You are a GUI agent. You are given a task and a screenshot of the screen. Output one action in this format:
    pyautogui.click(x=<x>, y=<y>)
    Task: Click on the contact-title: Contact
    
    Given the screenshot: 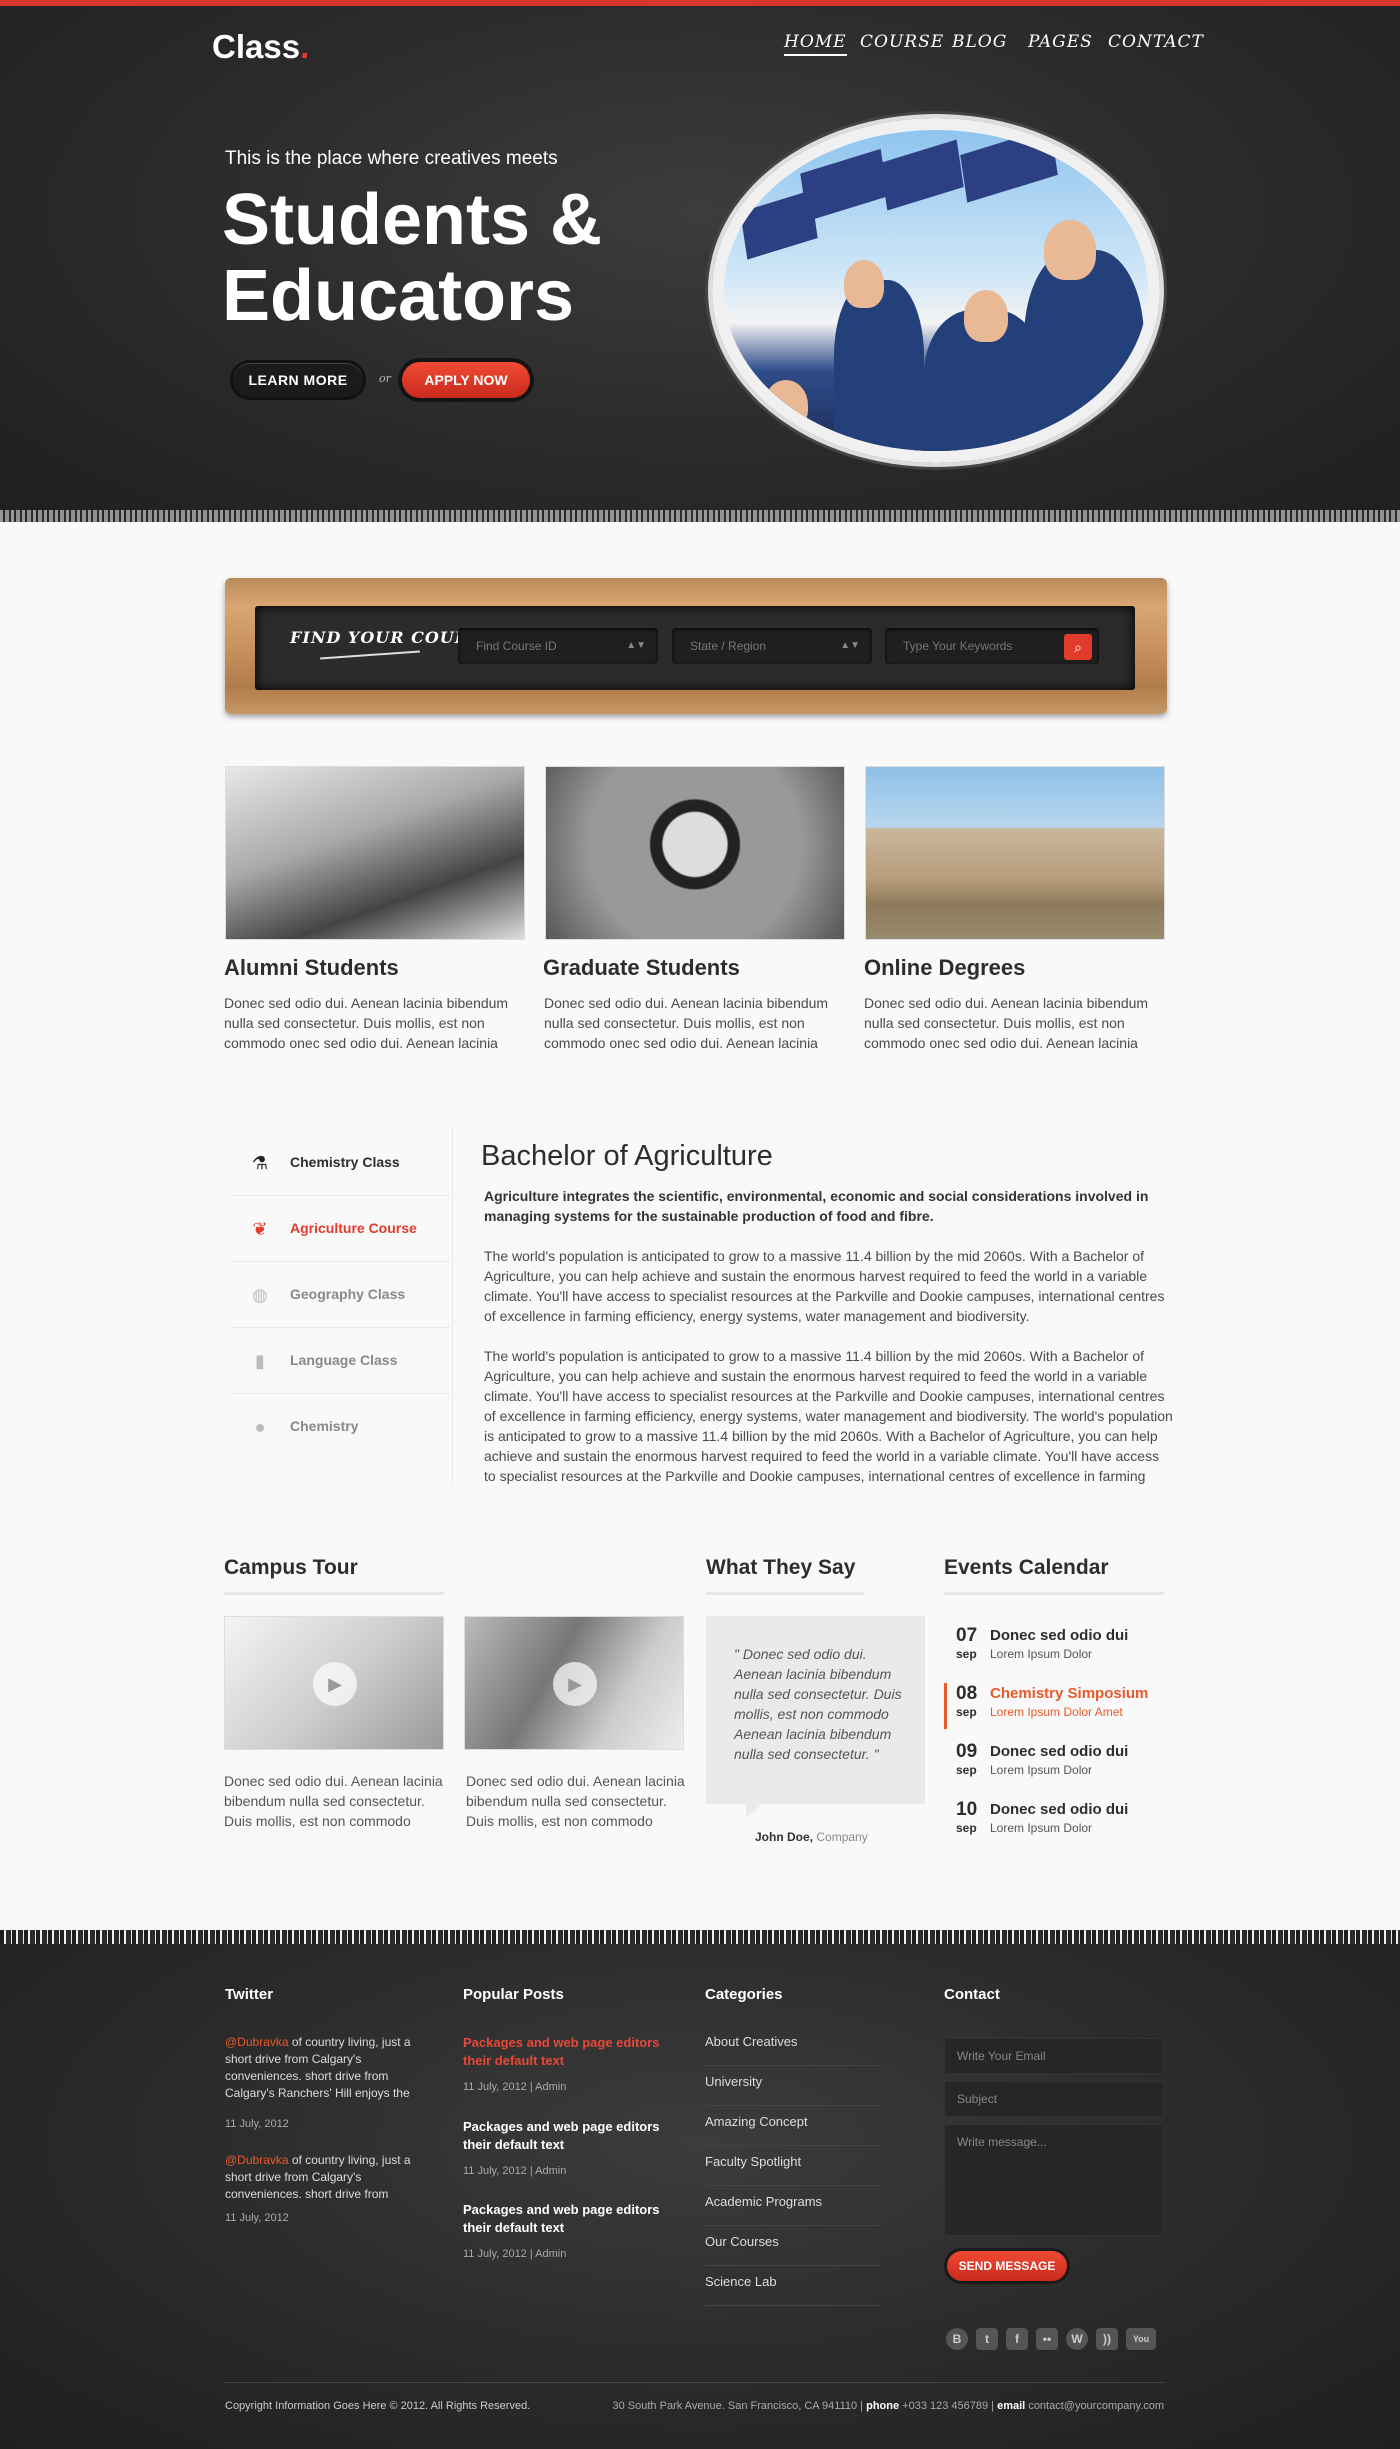 What is the action you would take?
    pyautogui.click(x=972, y=1994)
    